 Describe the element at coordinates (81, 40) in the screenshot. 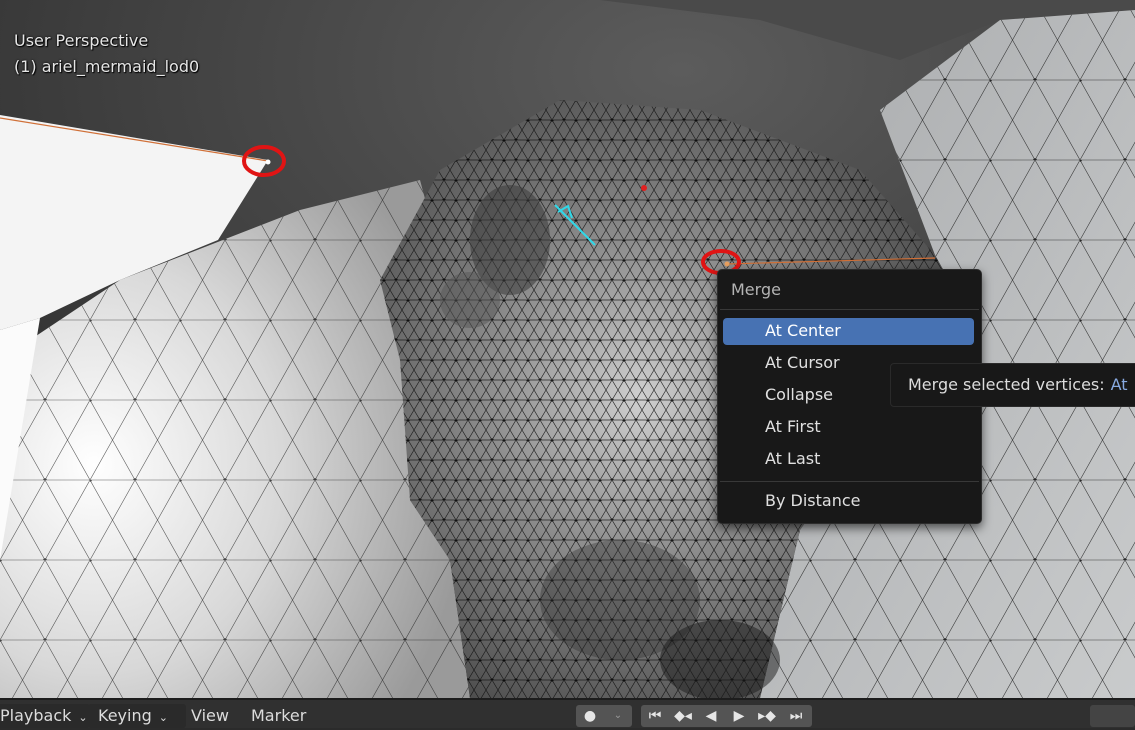

I see `viewport-title: User Perspective` at that location.